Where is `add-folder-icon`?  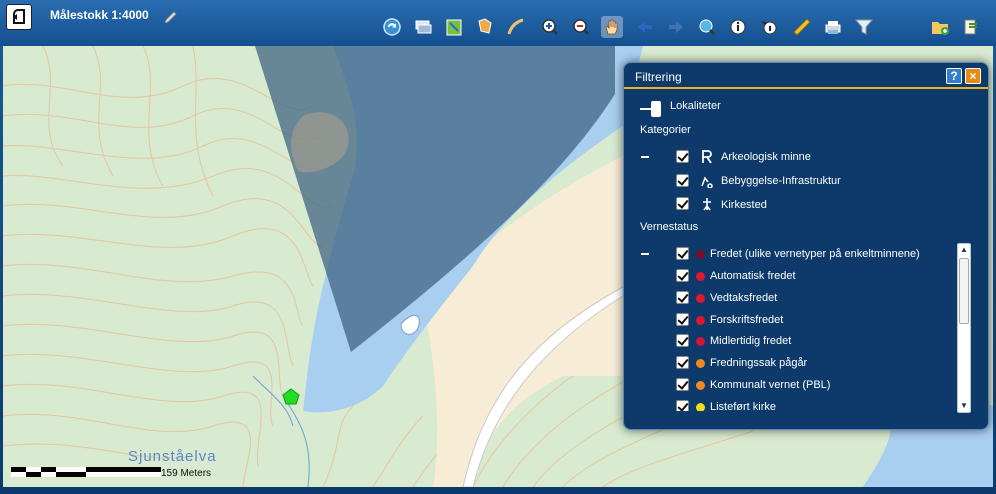 add-folder-icon is located at coordinates (940, 28).